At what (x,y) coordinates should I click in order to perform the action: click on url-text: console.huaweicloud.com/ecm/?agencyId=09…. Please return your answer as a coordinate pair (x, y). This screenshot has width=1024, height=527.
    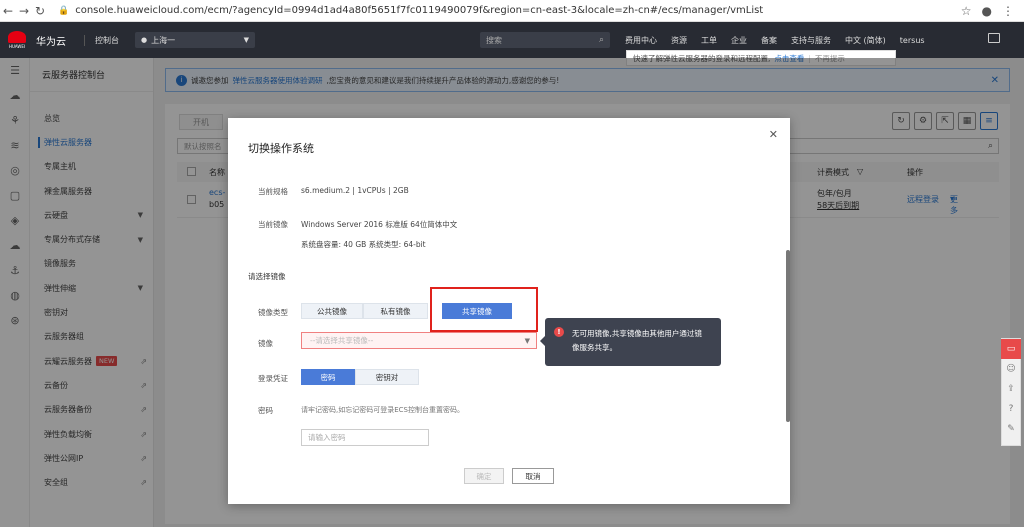
    Looking at the image, I should click on (419, 10).